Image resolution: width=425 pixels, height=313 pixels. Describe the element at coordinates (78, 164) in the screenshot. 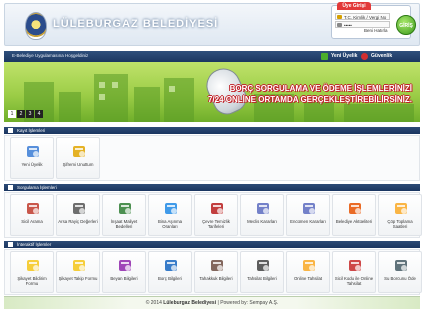

I see `tile-label: Şifremi Unuttum` at that location.